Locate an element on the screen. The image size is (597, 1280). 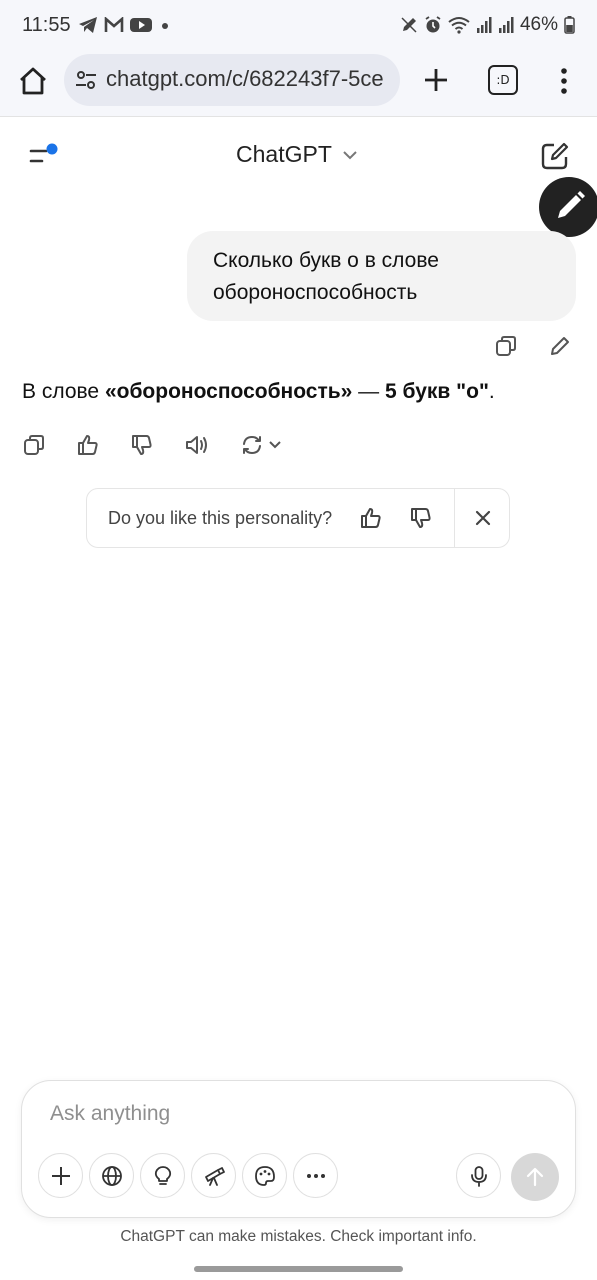
status-bar: 11:55 46% is located at coordinates (298, 26).